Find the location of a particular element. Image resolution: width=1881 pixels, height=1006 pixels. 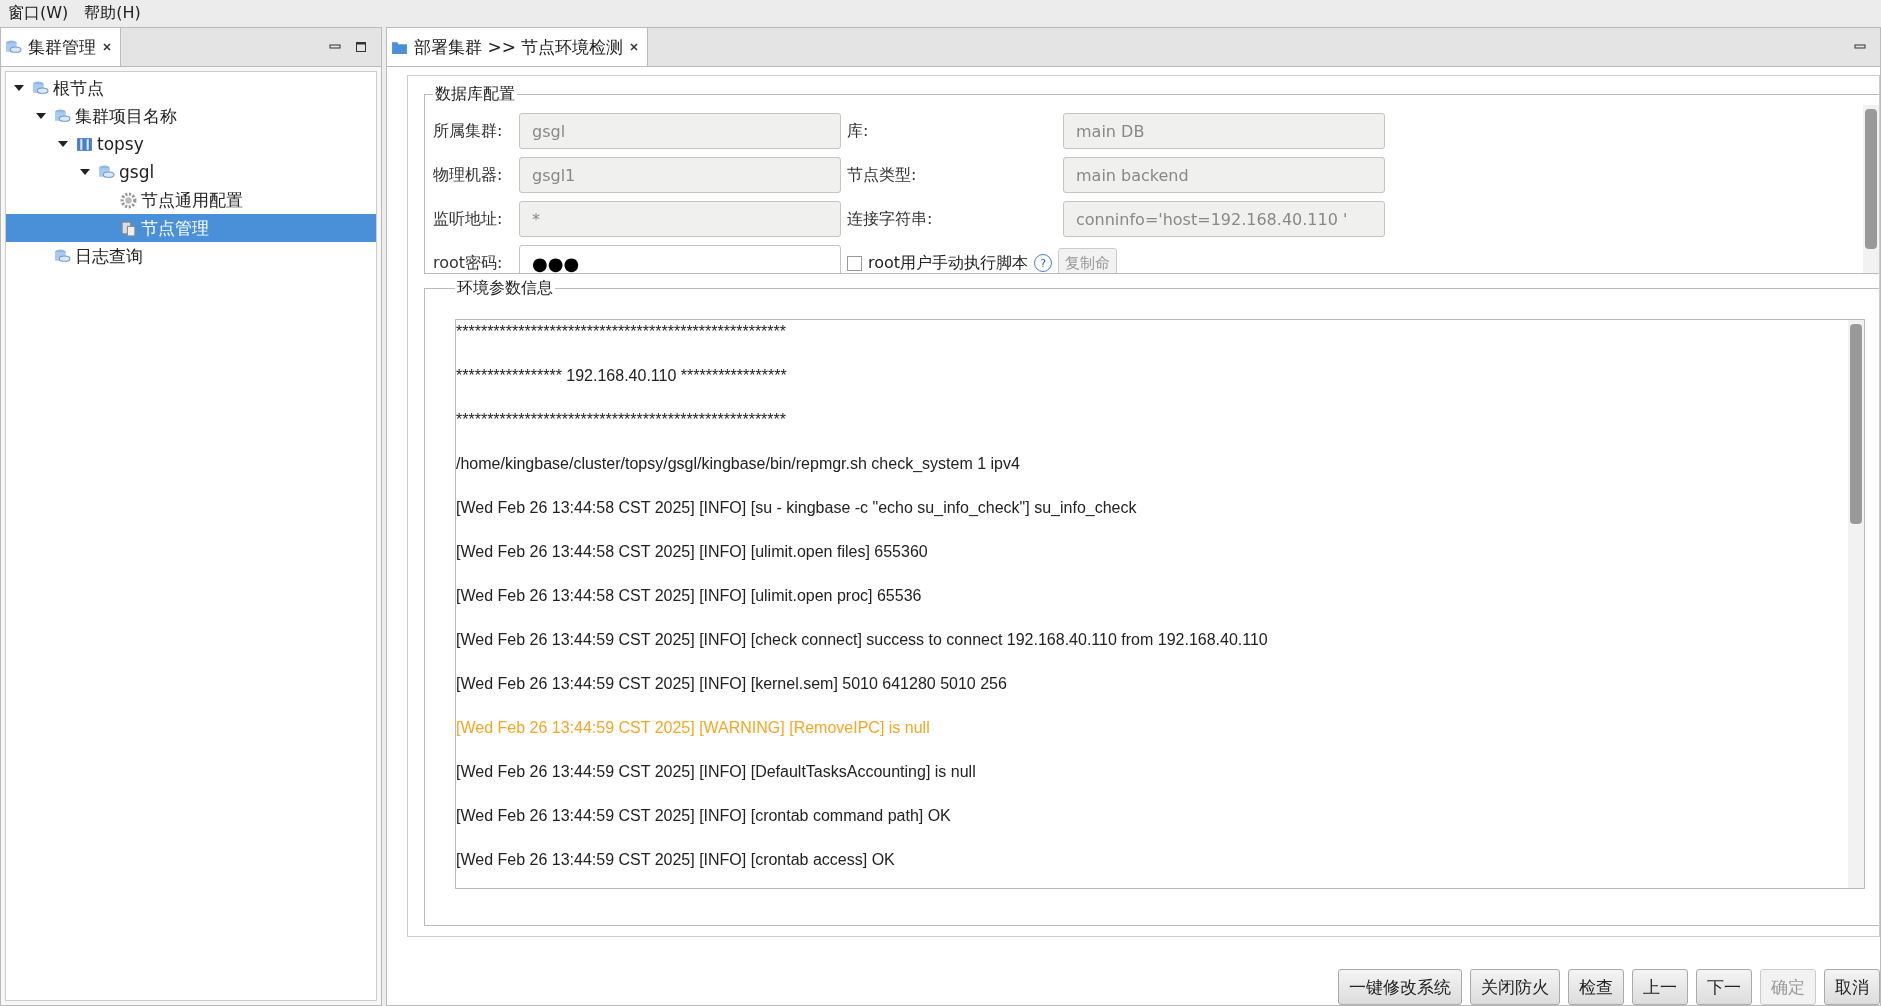

log-line: [Wed Feb 26 13:44:59 CST 2025] [INFO] [crontab access] OK is located at coordinates (676, 860).